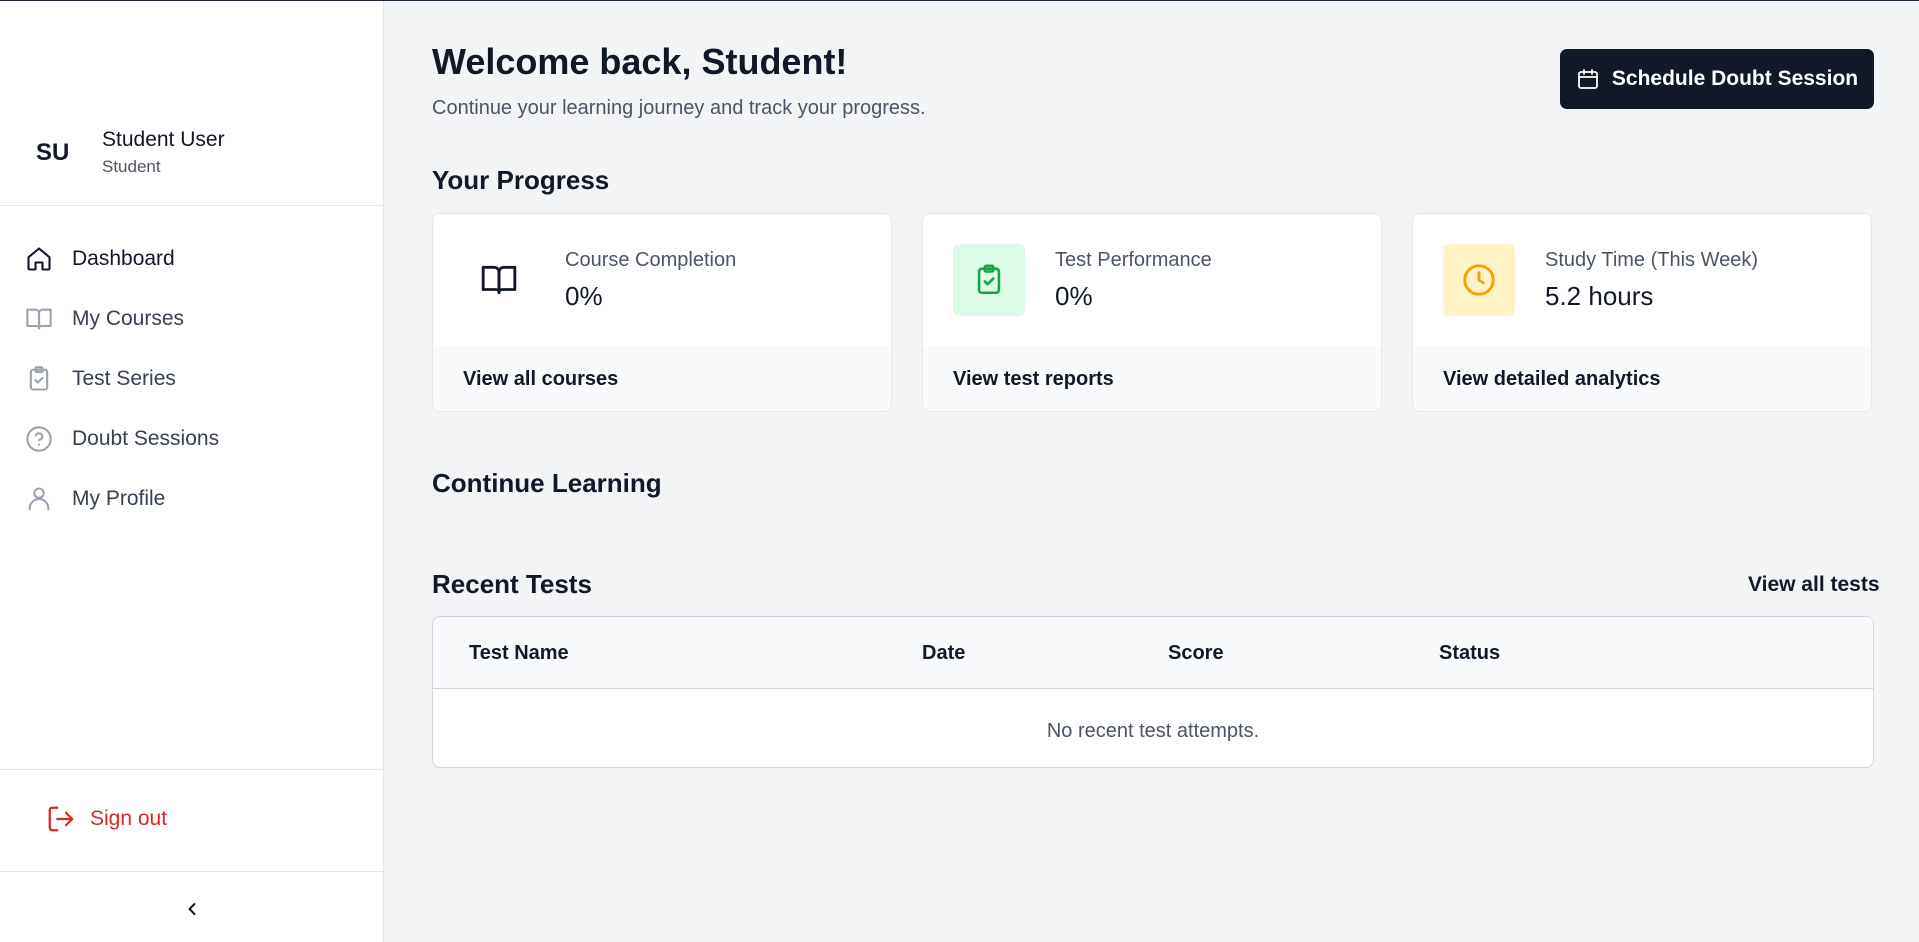 Image resolution: width=1919 pixels, height=942 pixels. Describe the element at coordinates (1479, 280) in the screenshot. I see `clock-icon` at that location.